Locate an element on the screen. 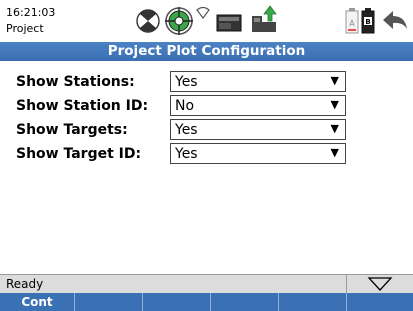 The width and height of the screenshot is (413, 311). measure-mode-icon is located at coordinates (148, 21).